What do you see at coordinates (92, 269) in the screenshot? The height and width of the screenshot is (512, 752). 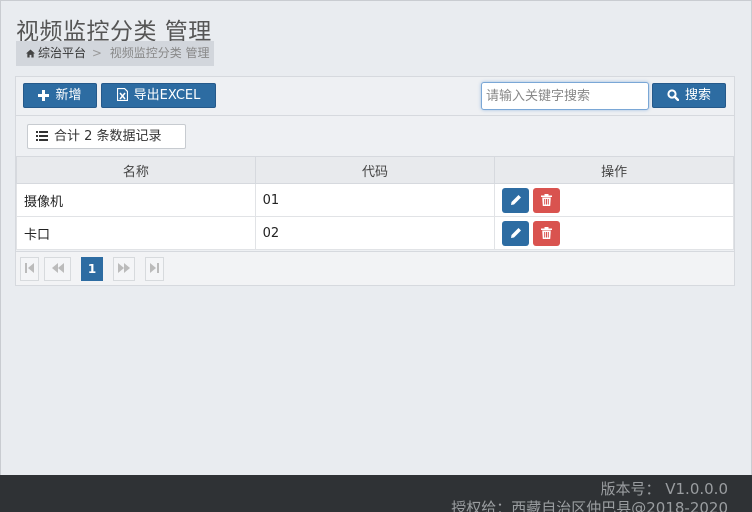 I see `page-number-button: 1` at bounding box center [92, 269].